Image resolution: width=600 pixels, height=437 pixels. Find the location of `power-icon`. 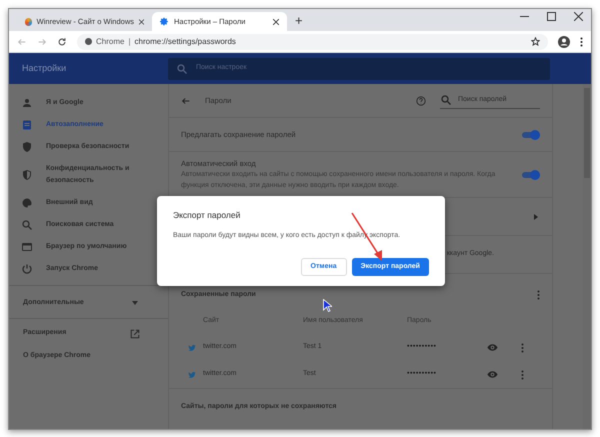

power-icon is located at coordinates (27, 269).